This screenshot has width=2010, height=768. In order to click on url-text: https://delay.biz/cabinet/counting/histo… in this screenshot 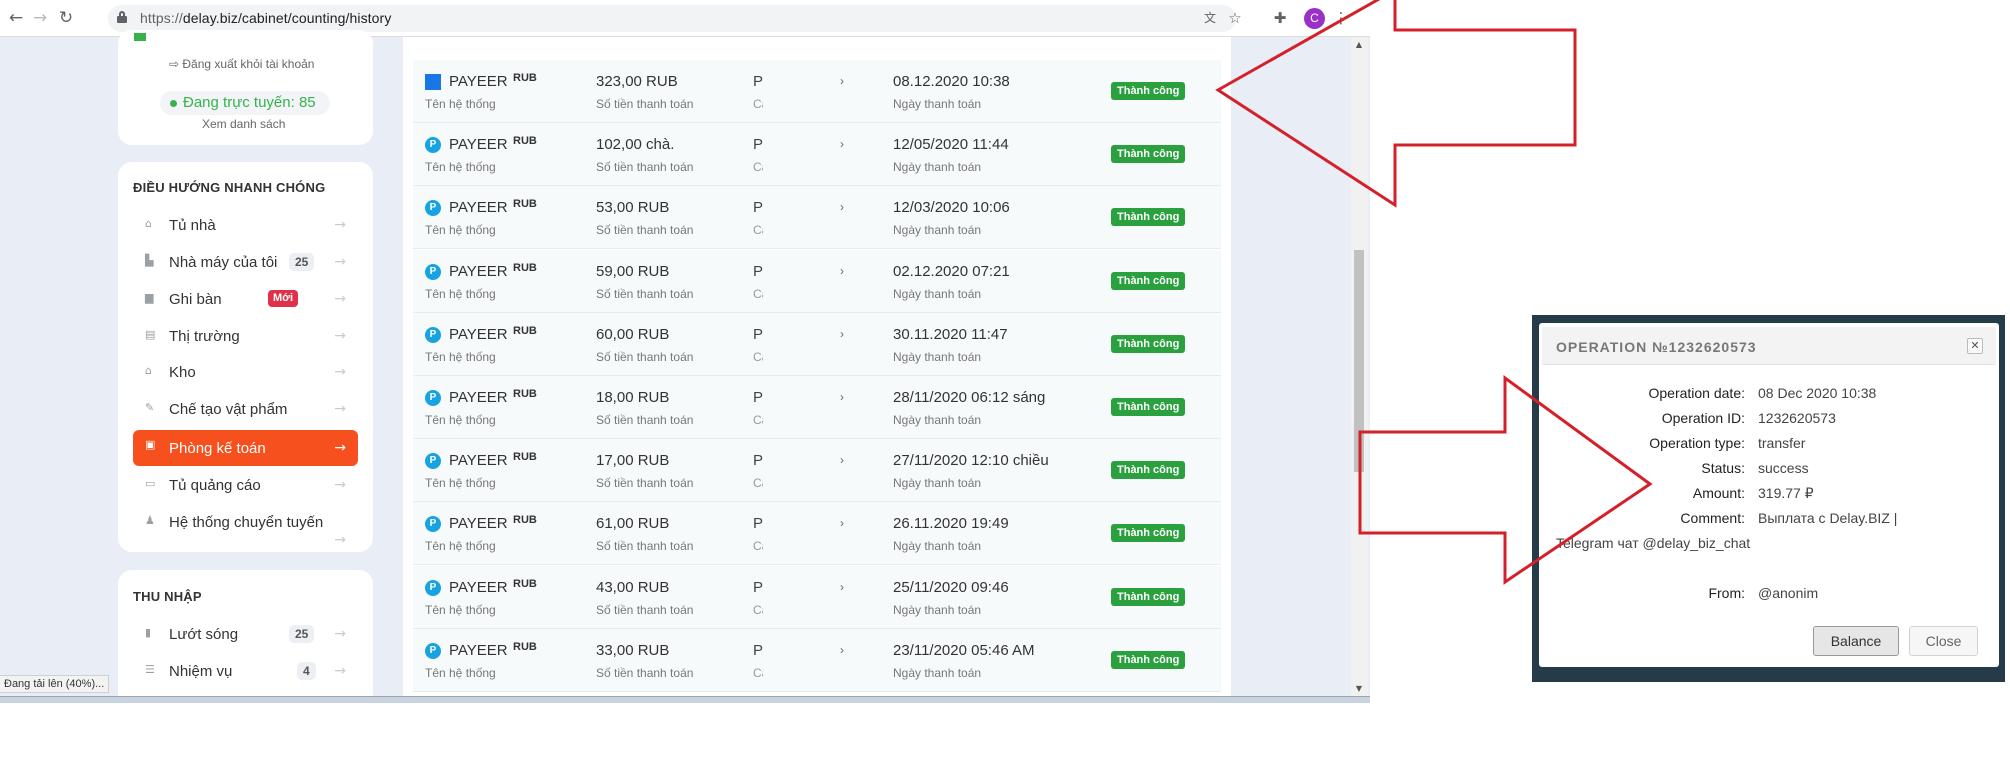, I will do `click(265, 18)`.